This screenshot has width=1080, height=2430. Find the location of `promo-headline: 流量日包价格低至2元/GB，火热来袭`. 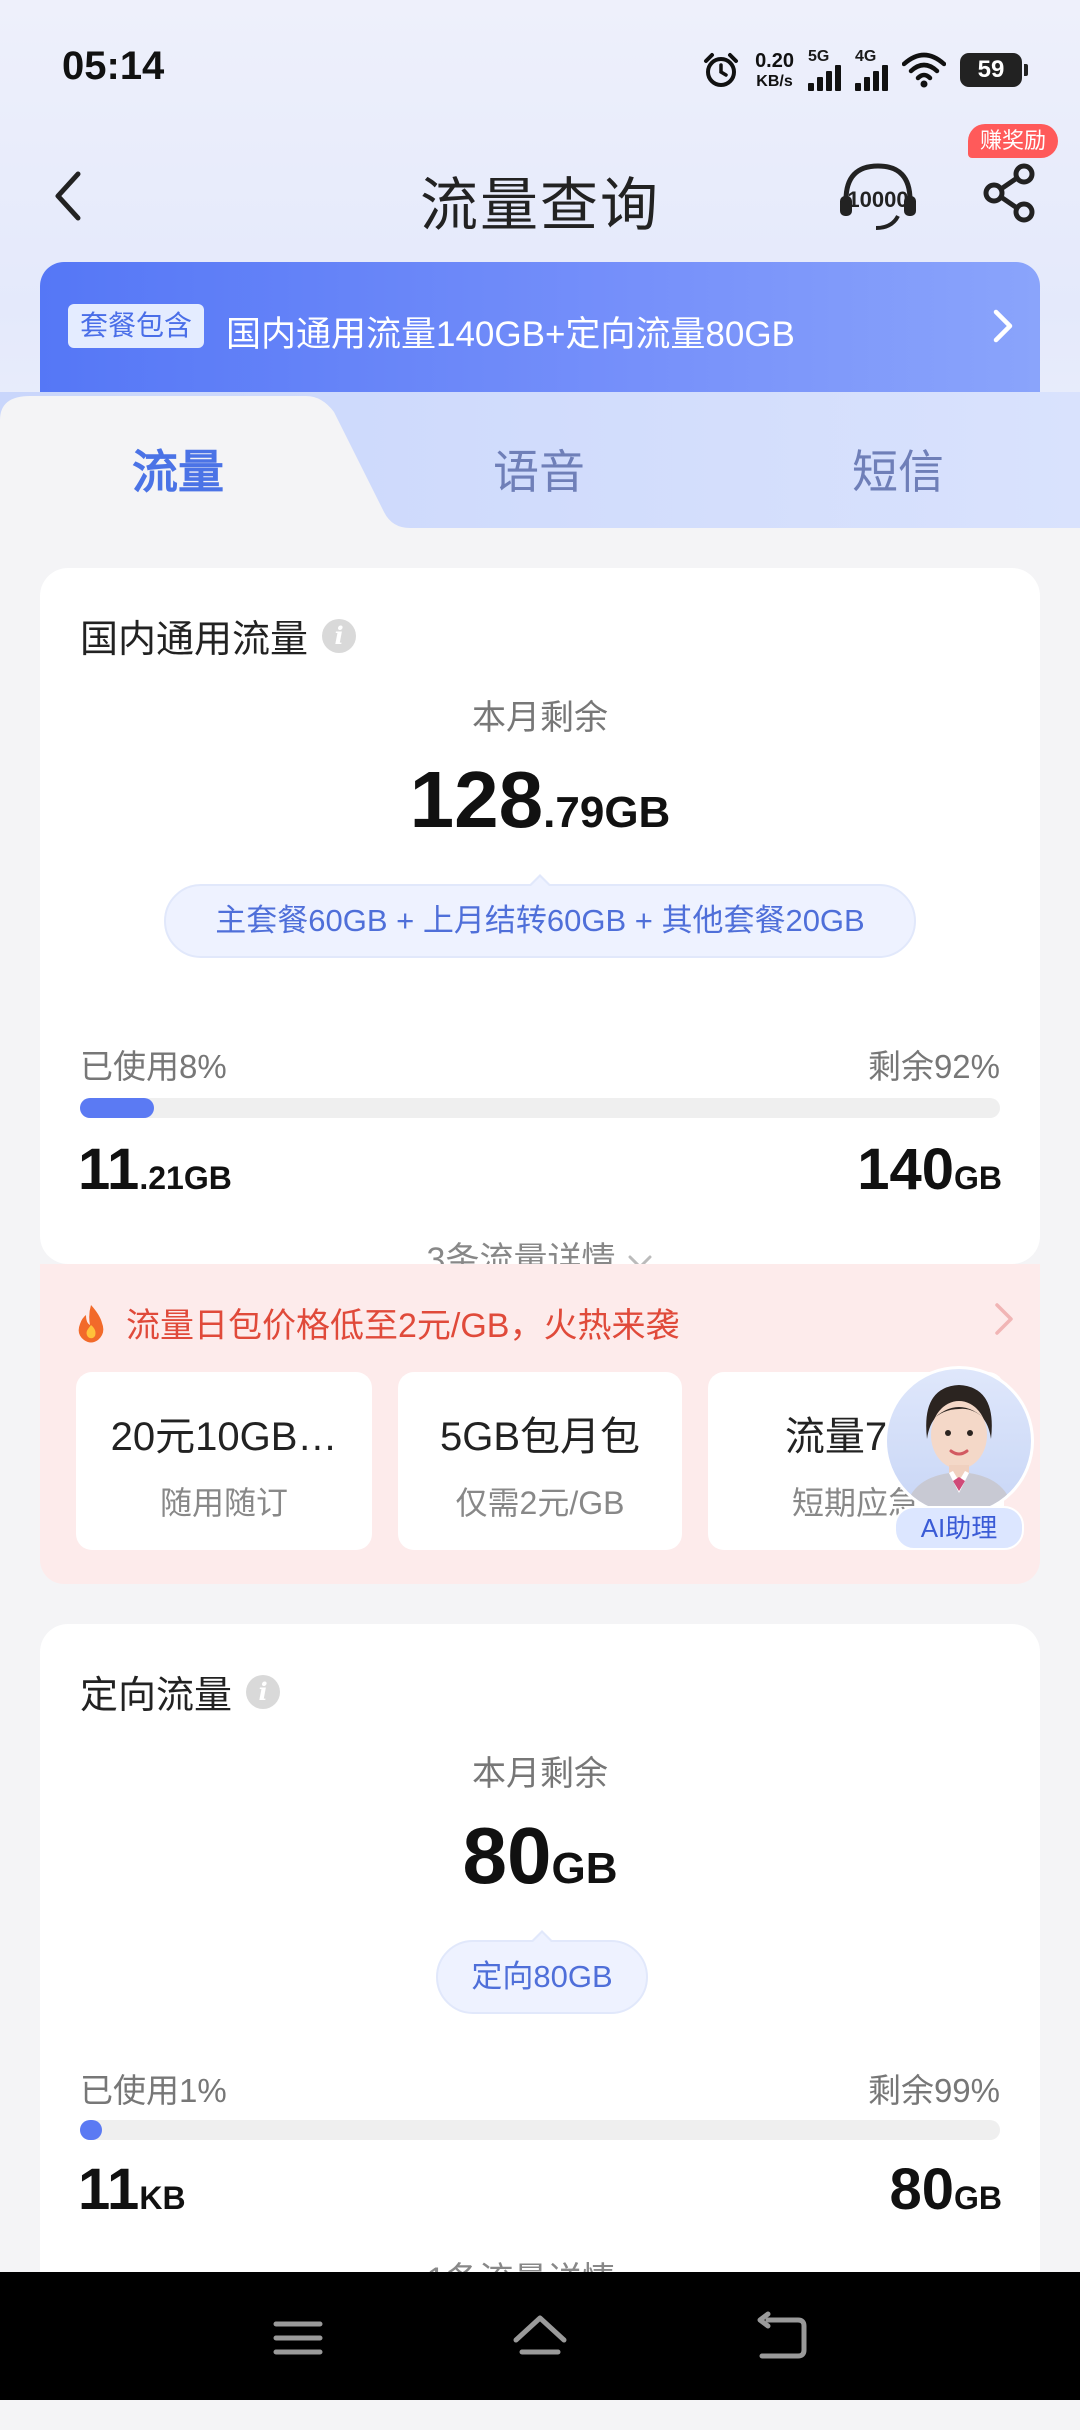

promo-headline: 流量日包价格低至2元/GB，火热来袭 is located at coordinates (376, 1322).